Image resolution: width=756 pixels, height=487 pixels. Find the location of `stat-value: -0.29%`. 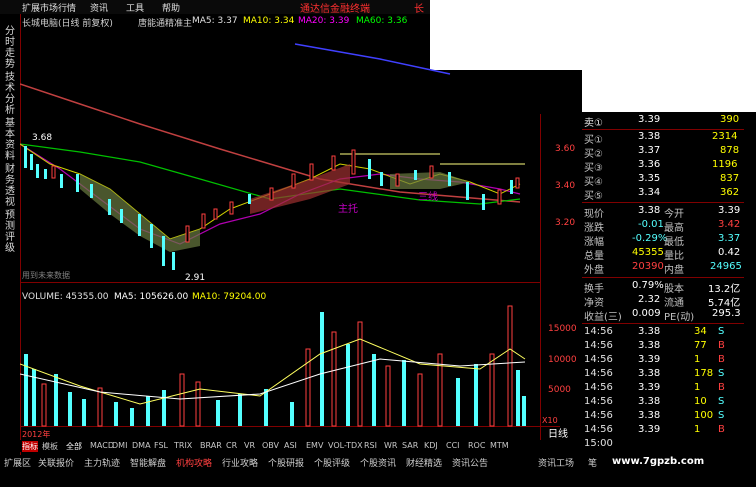

stat-value: -0.29% is located at coordinates (650, 238).